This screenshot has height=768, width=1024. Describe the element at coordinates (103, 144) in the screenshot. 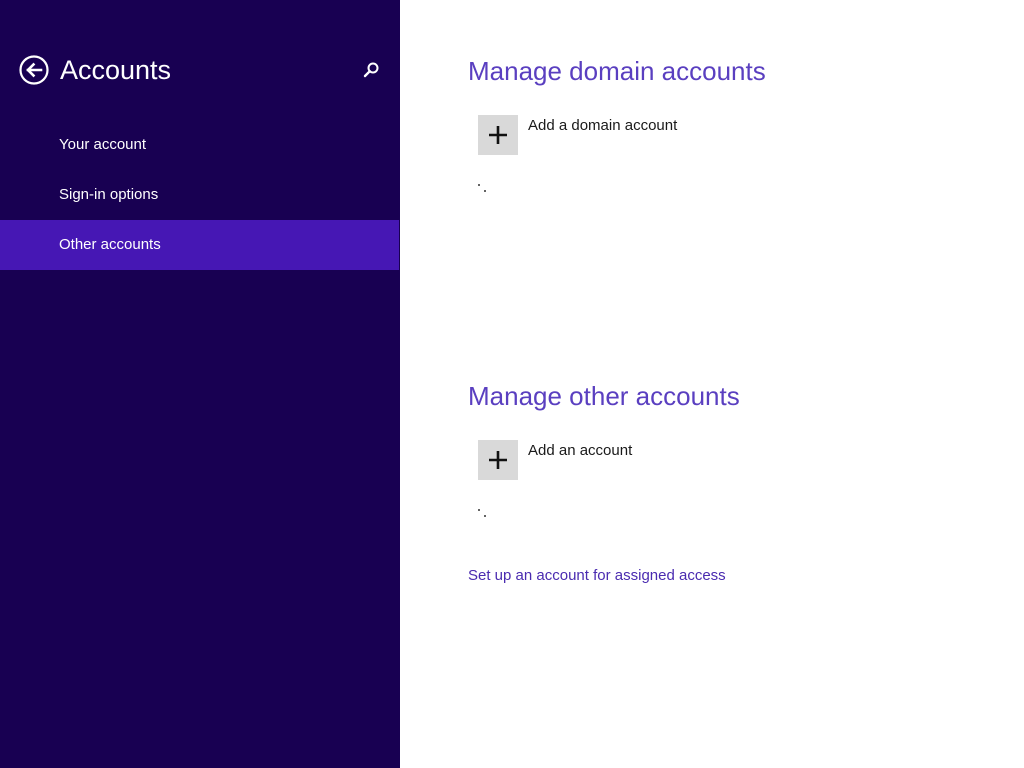

I see `sidebar-item-label: Your account` at that location.